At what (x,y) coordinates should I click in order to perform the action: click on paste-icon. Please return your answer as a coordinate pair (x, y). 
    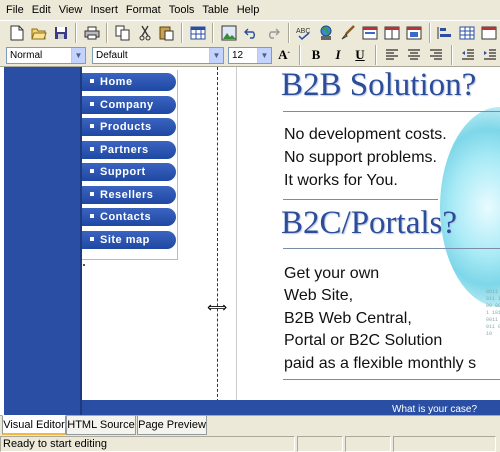
    Looking at the image, I should click on (166, 33).